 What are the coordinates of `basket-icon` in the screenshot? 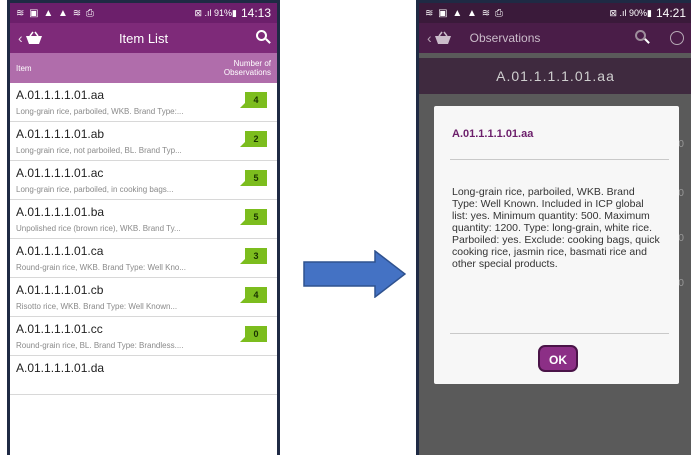 It's located at (443, 38).